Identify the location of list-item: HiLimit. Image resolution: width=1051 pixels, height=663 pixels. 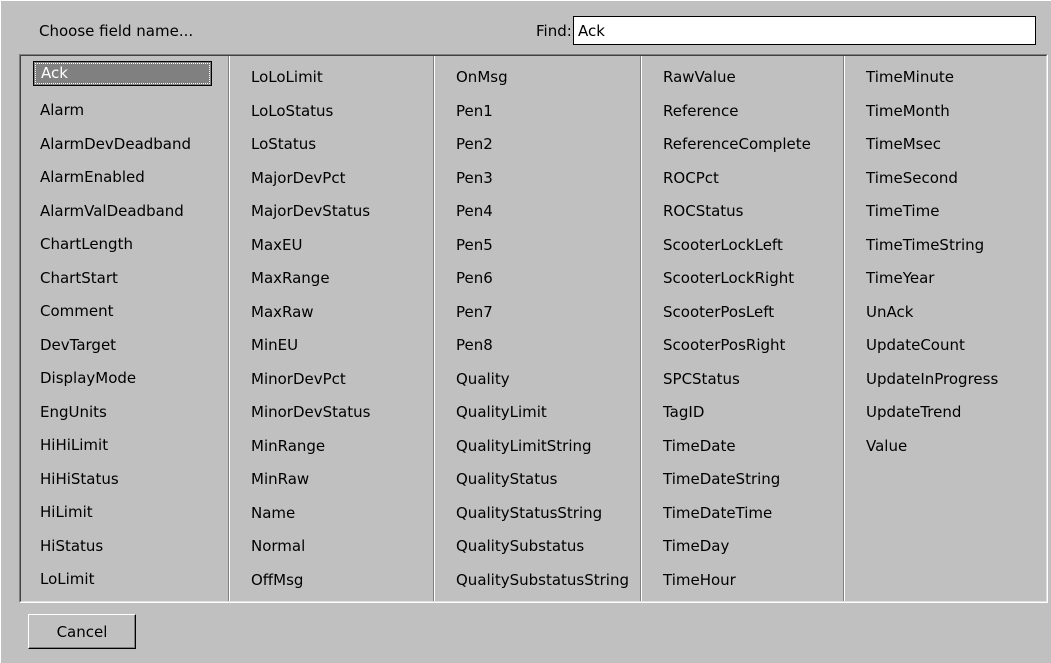
(125, 513).